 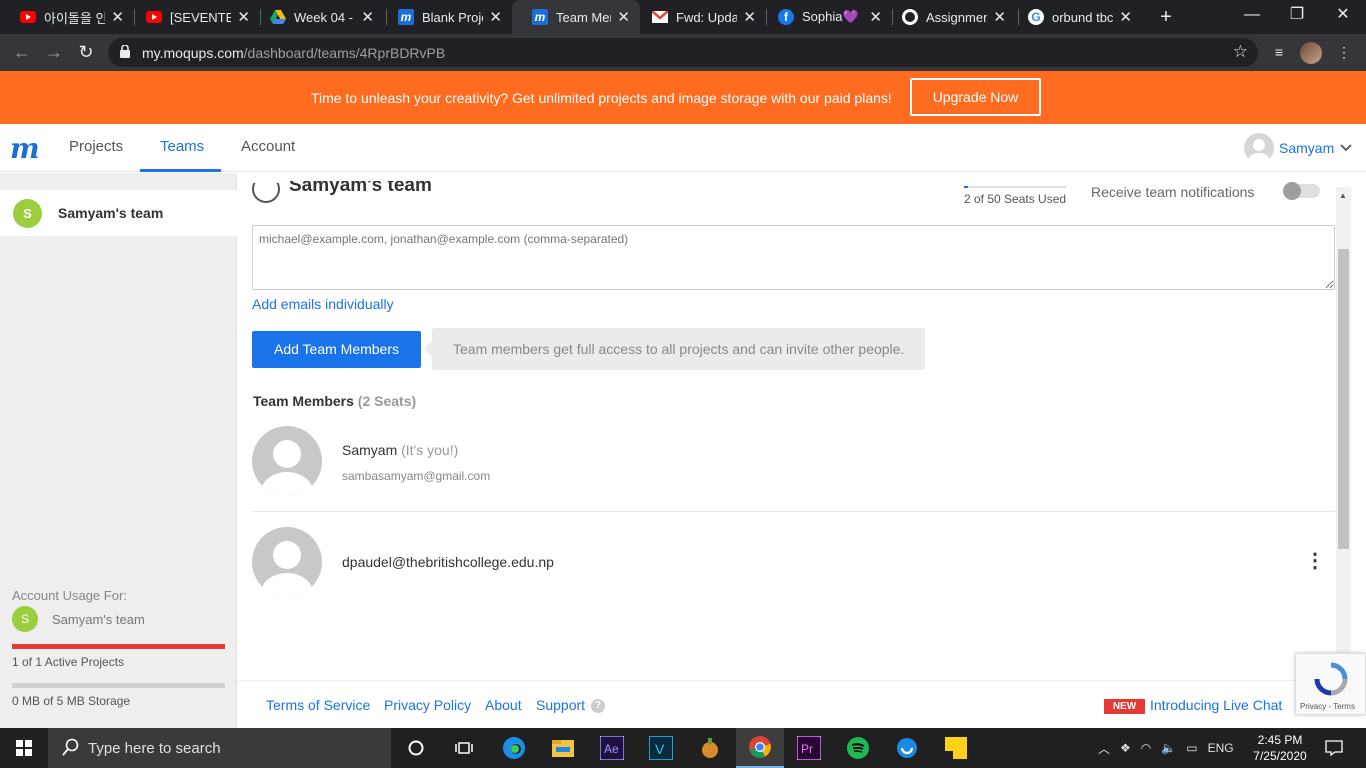 What do you see at coordinates (1125, 748) in the screenshot?
I see `dropbox-icon: ❖` at bounding box center [1125, 748].